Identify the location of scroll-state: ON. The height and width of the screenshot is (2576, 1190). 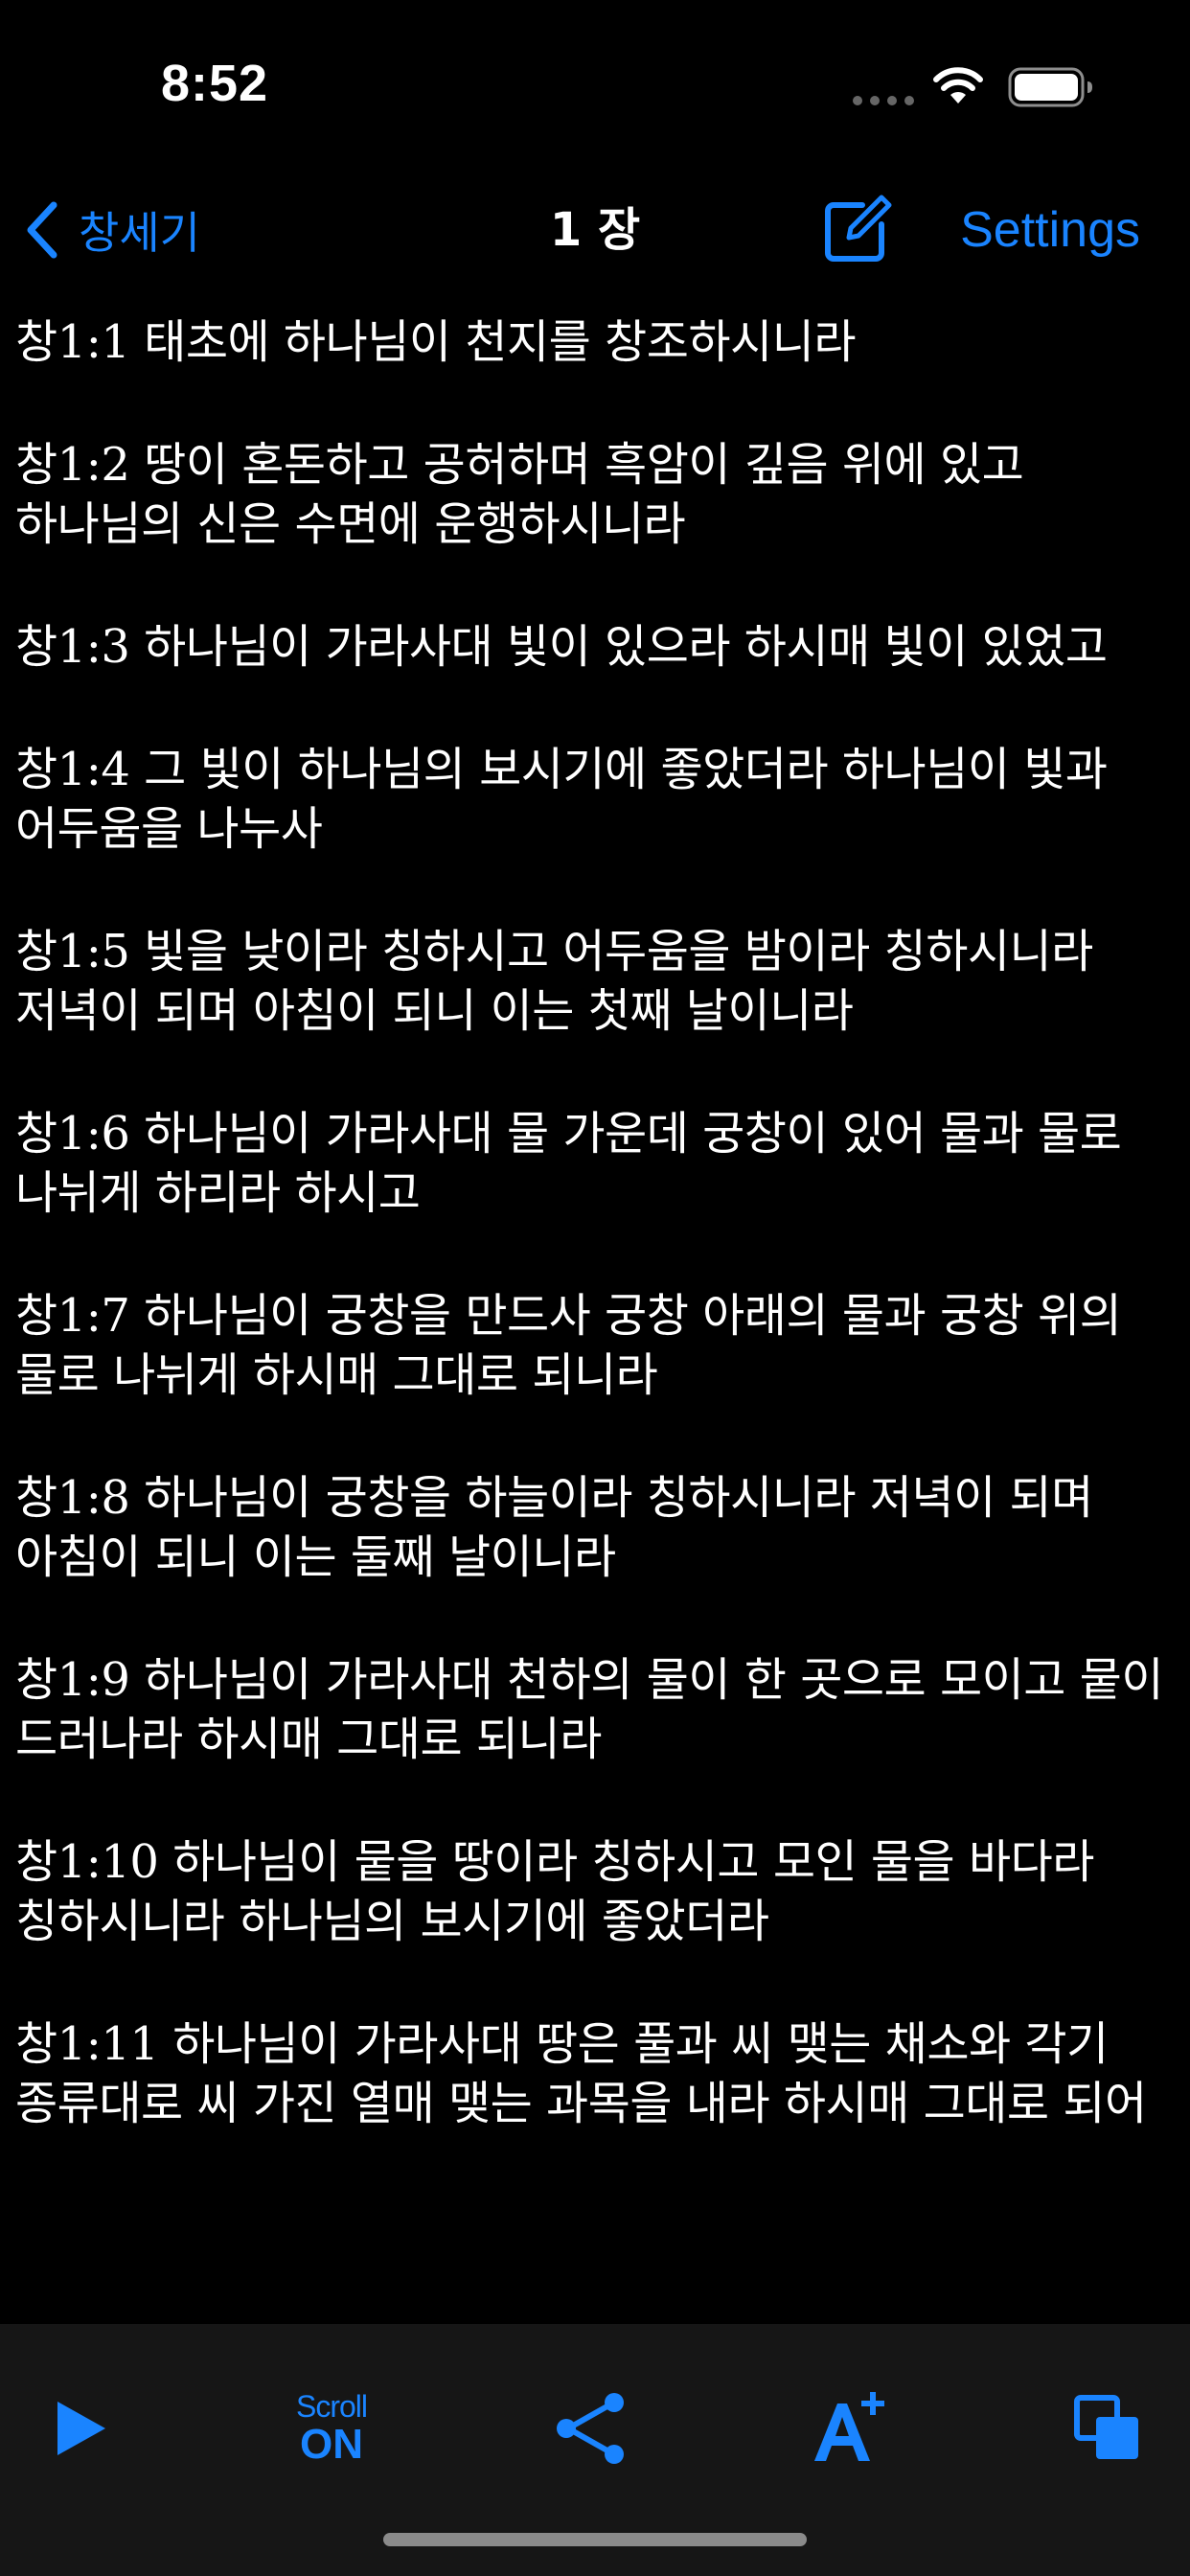
(332, 2444).